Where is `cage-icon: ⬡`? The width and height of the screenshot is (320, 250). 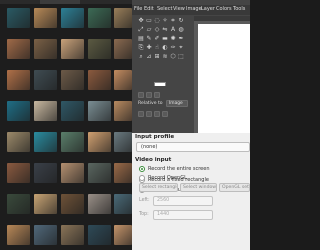 cage-icon: ⬡ is located at coordinates (173, 57).